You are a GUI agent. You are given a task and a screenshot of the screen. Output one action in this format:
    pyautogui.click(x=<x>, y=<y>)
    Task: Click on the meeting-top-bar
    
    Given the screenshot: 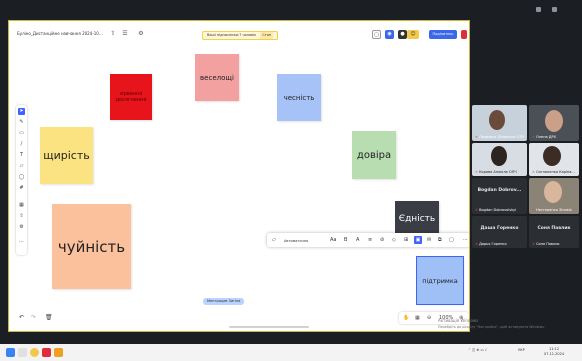 What is the action you would take?
    pyautogui.click(x=291, y=10)
    